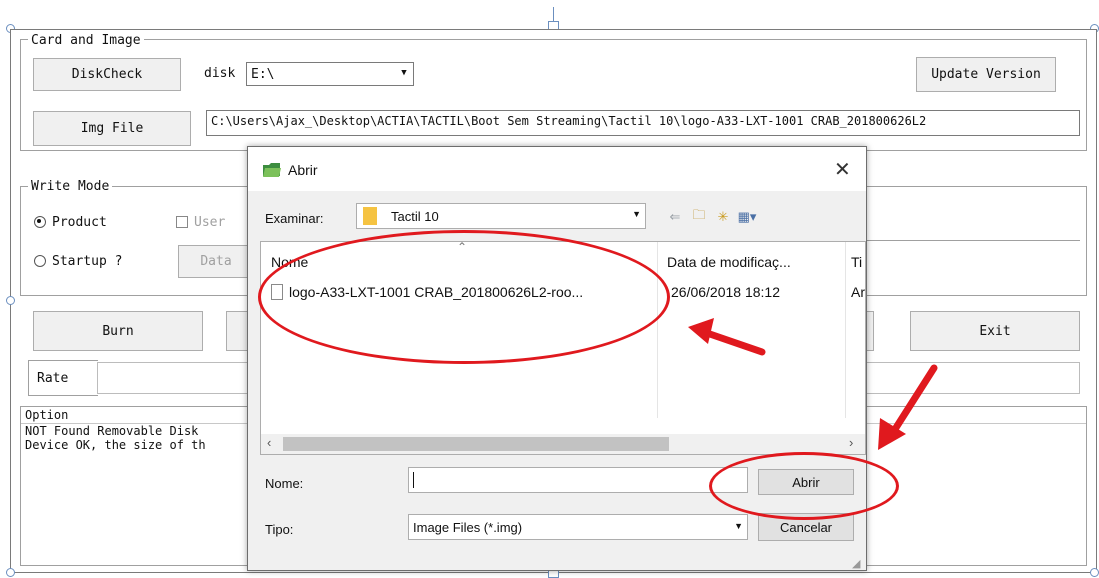  I want to click on horizontal-scrollbar: ‹ ›, so click(563, 444).